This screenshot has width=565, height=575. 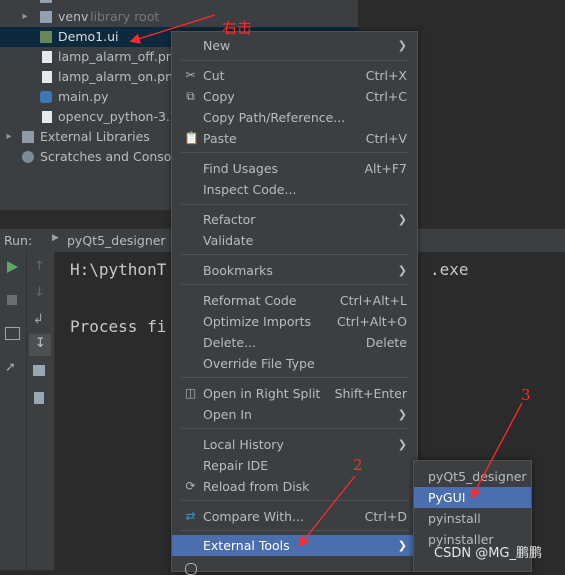 What do you see at coordinates (237, 28) in the screenshot?
I see `annotation-right-click: 右击` at bounding box center [237, 28].